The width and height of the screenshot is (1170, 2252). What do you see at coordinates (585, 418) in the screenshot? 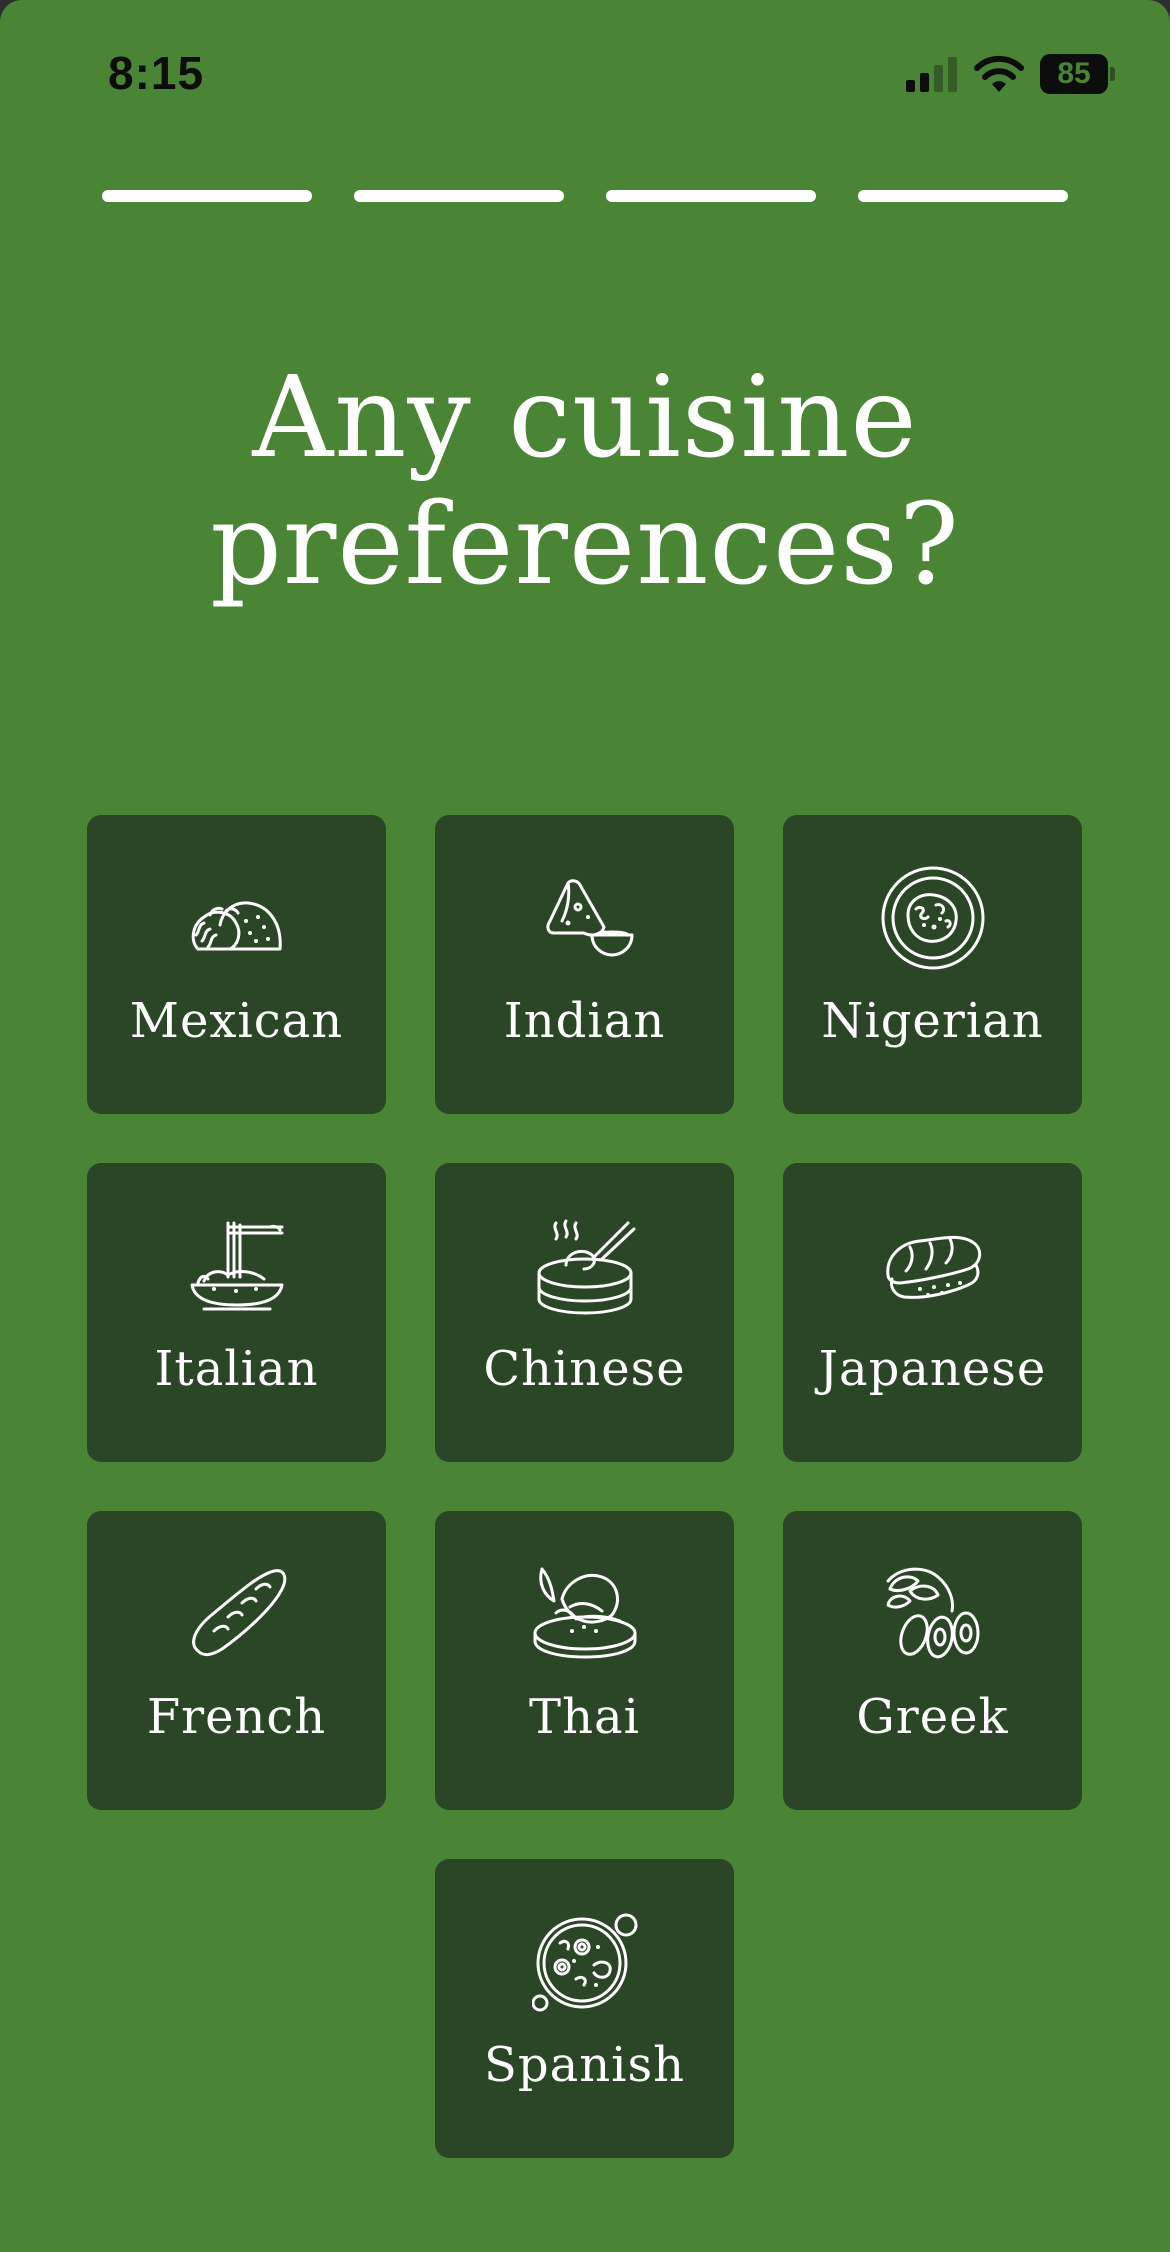
I see `title-line-1: Any cuisine` at bounding box center [585, 418].